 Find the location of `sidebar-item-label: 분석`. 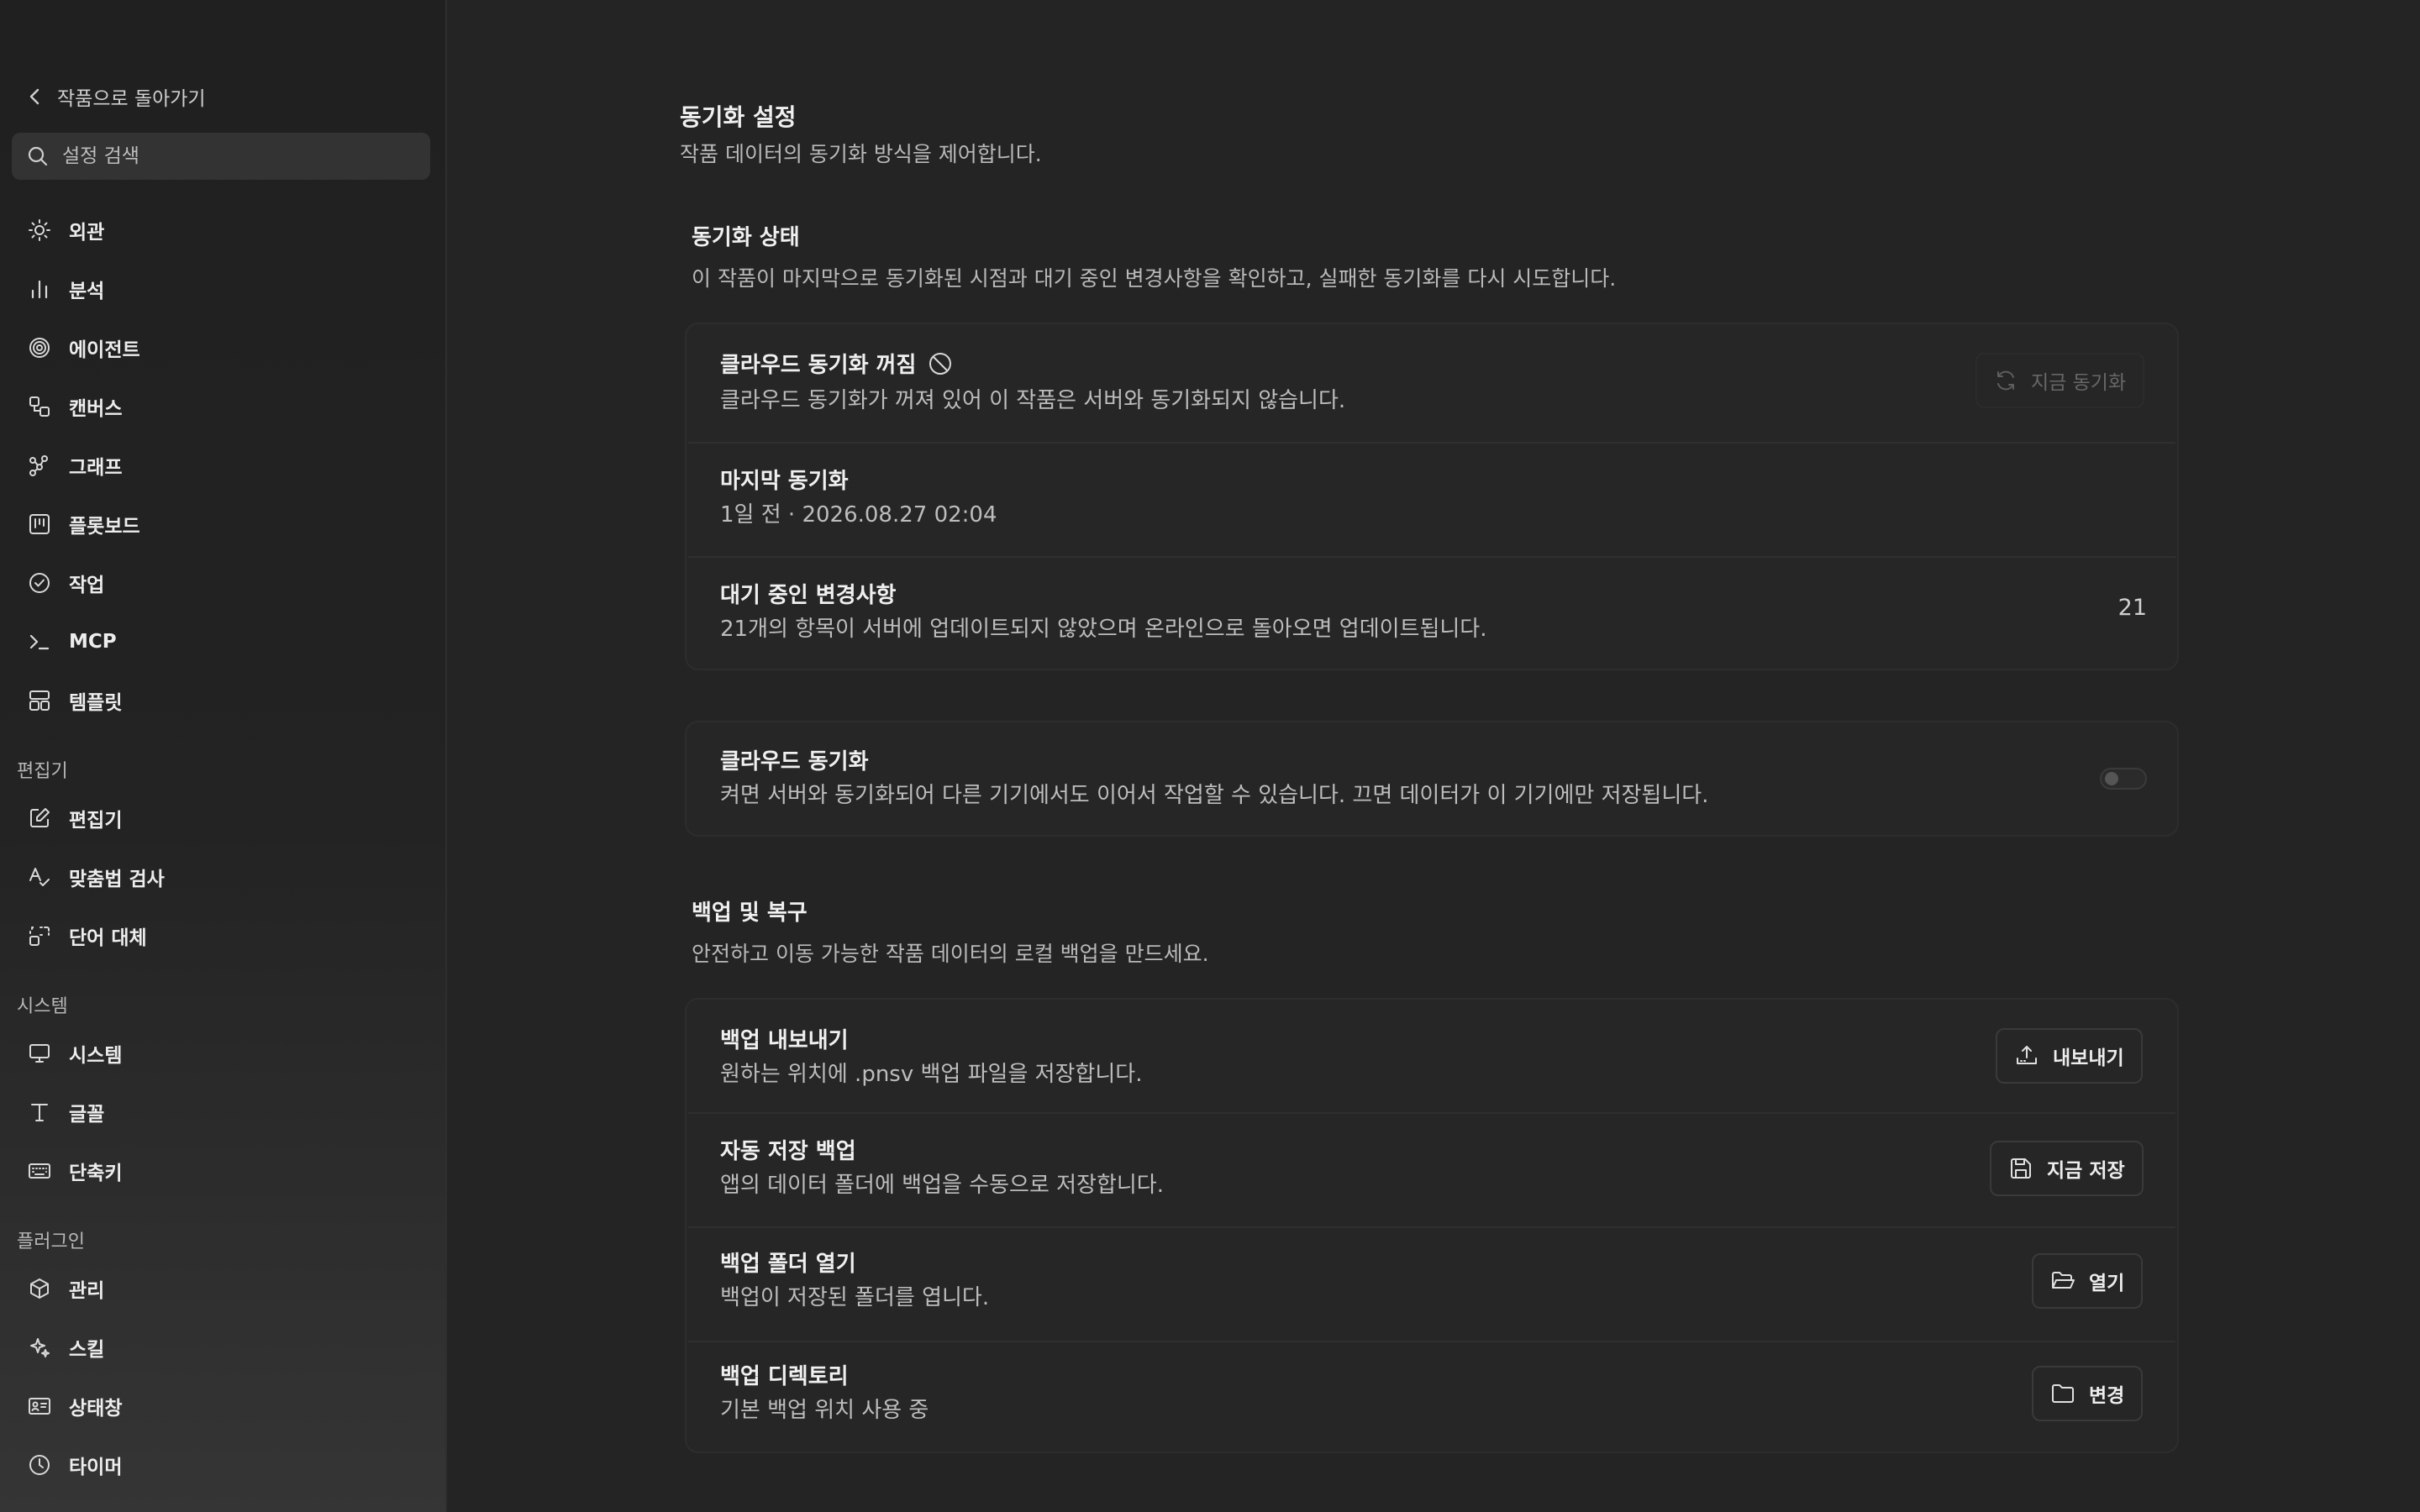

sidebar-item-label: 분석 is located at coordinates (87, 291).